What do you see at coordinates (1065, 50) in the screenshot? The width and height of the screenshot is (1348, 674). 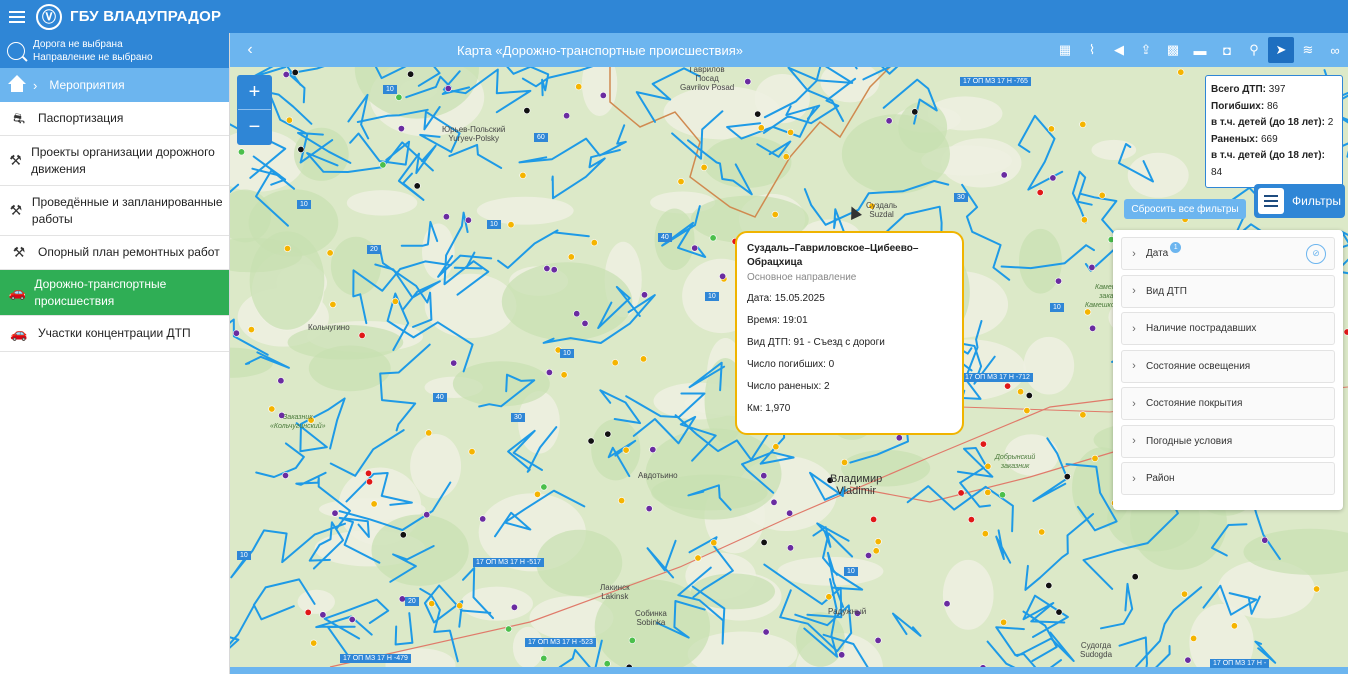 I see `table-icon: ▦` at bounding box center [1065, 50].